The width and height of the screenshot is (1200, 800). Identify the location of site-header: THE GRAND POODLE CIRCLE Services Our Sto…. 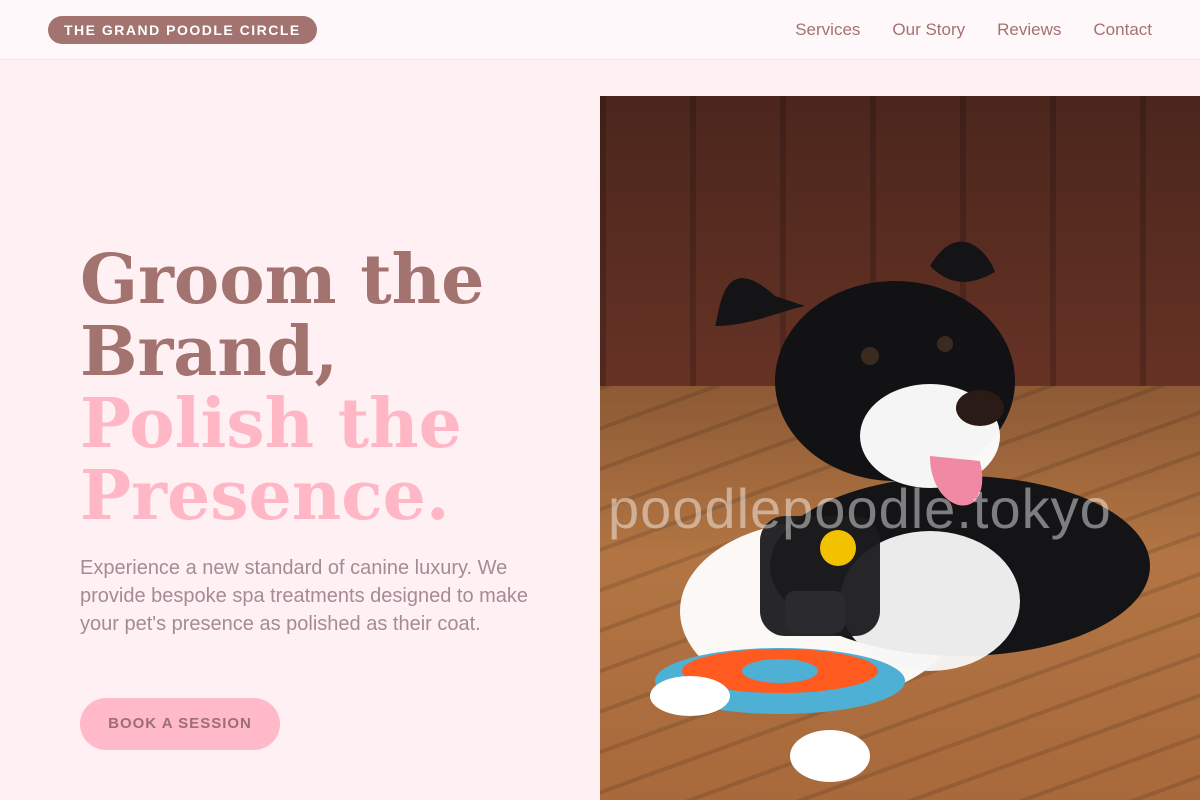
(600, 30).